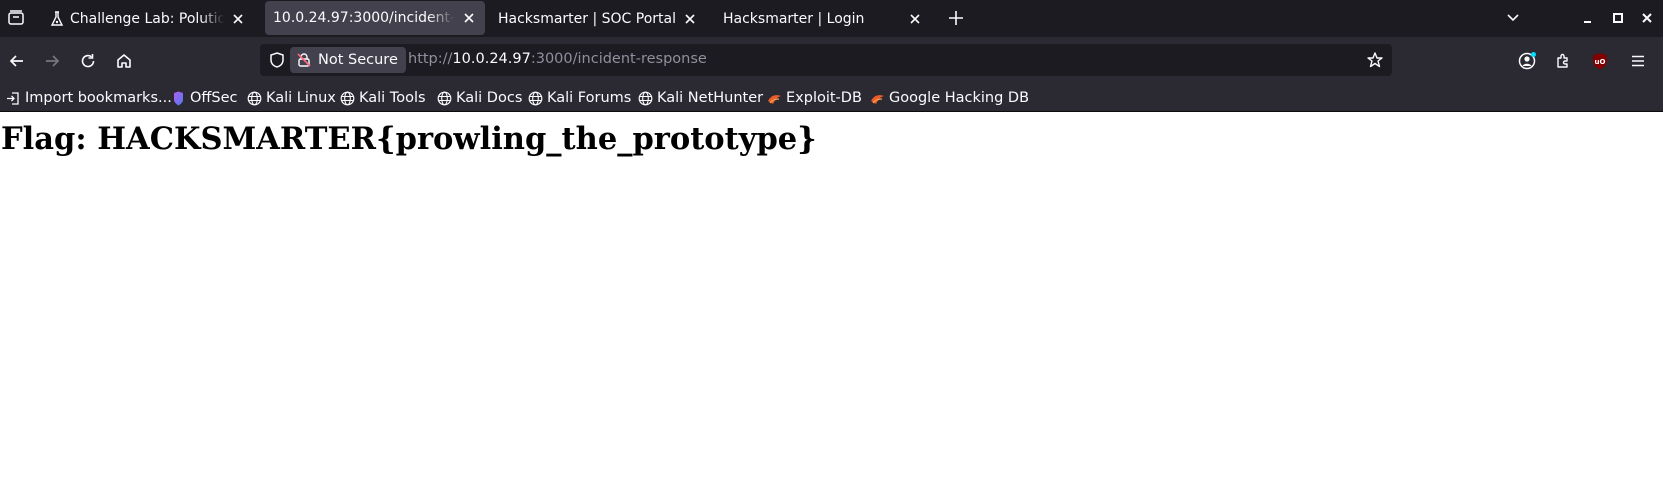 The image size is (1663, 483). I want to click on ublock-origin-icon: uO, so click(1600, 61).